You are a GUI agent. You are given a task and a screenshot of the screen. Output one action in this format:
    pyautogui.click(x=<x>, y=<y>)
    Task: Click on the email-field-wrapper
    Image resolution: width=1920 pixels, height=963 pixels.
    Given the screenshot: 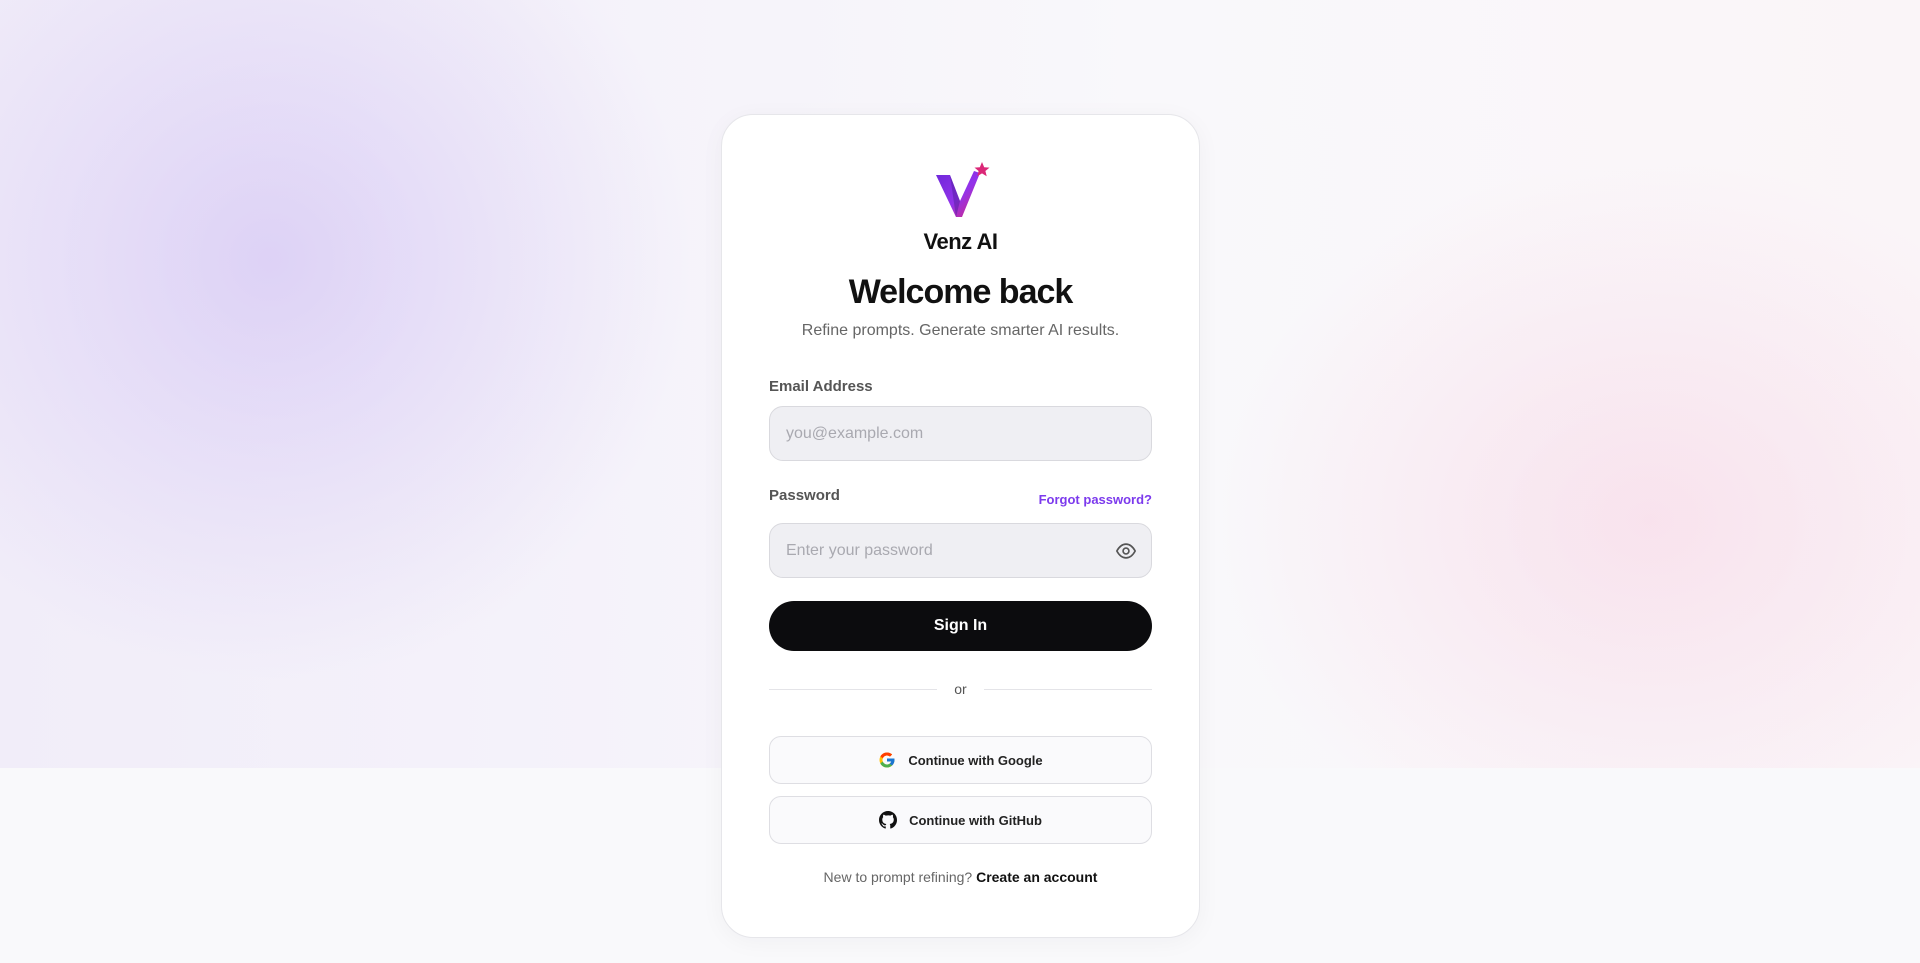 What is the action you would take?
    pyautogui.click(x=960, y=433)
    